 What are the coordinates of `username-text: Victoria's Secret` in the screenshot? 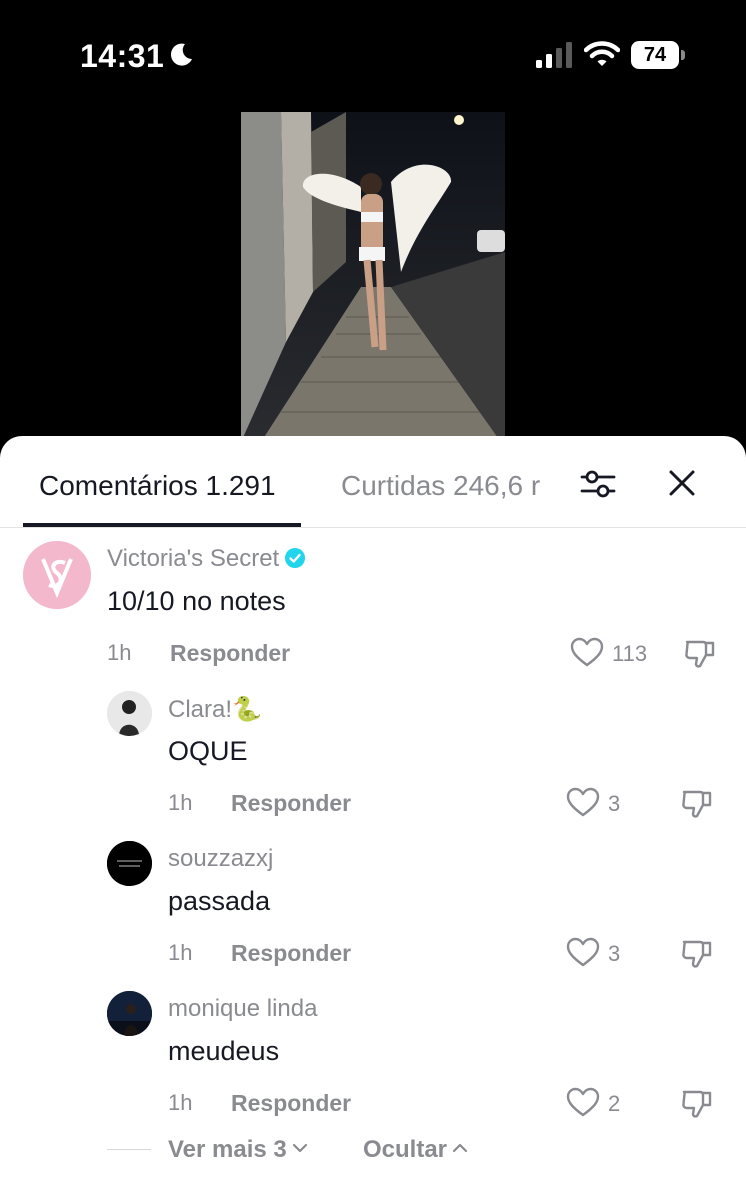 It's located at (193, 558).